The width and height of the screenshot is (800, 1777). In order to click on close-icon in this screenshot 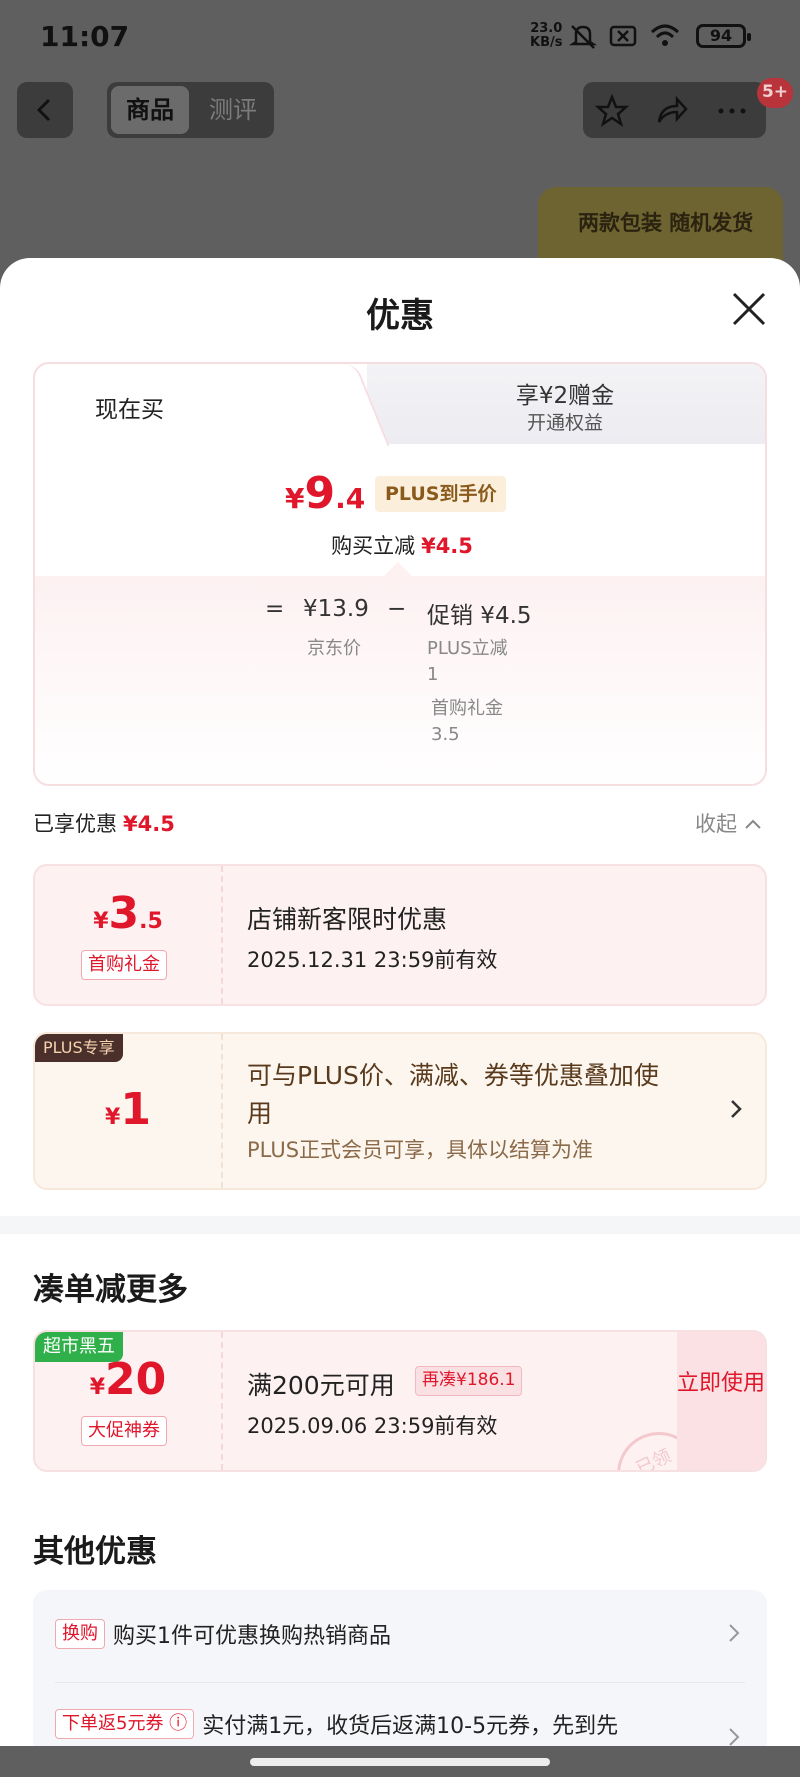, I will do `click(749, 309)`.